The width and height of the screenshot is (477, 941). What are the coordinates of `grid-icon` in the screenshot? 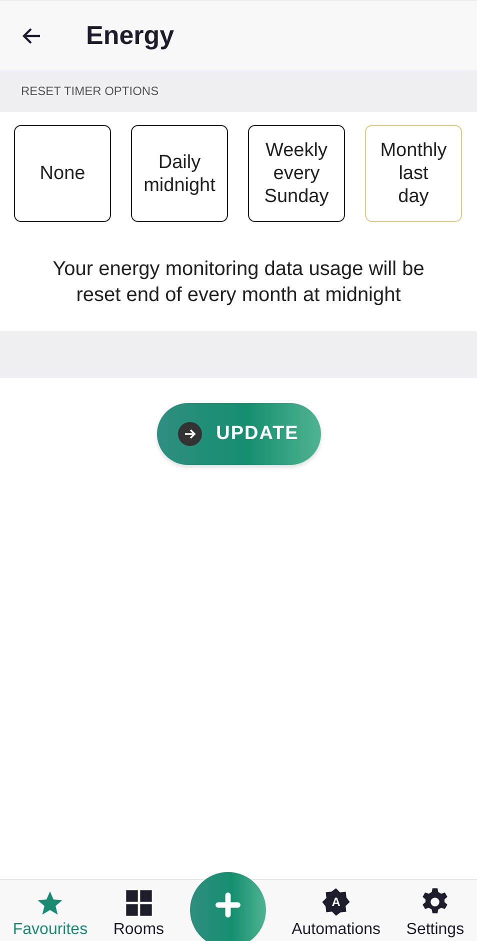 It's located at (138, 903).